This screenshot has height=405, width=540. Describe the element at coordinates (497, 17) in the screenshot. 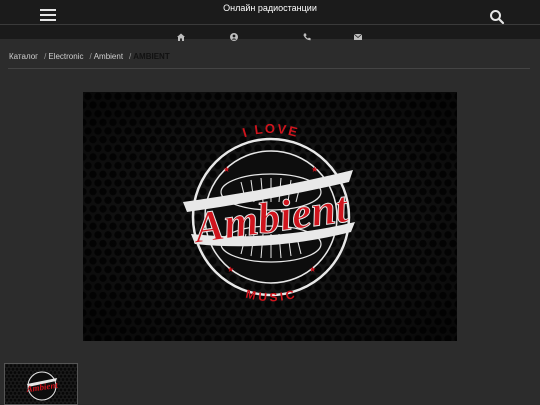

I see `search-icon` at that location.